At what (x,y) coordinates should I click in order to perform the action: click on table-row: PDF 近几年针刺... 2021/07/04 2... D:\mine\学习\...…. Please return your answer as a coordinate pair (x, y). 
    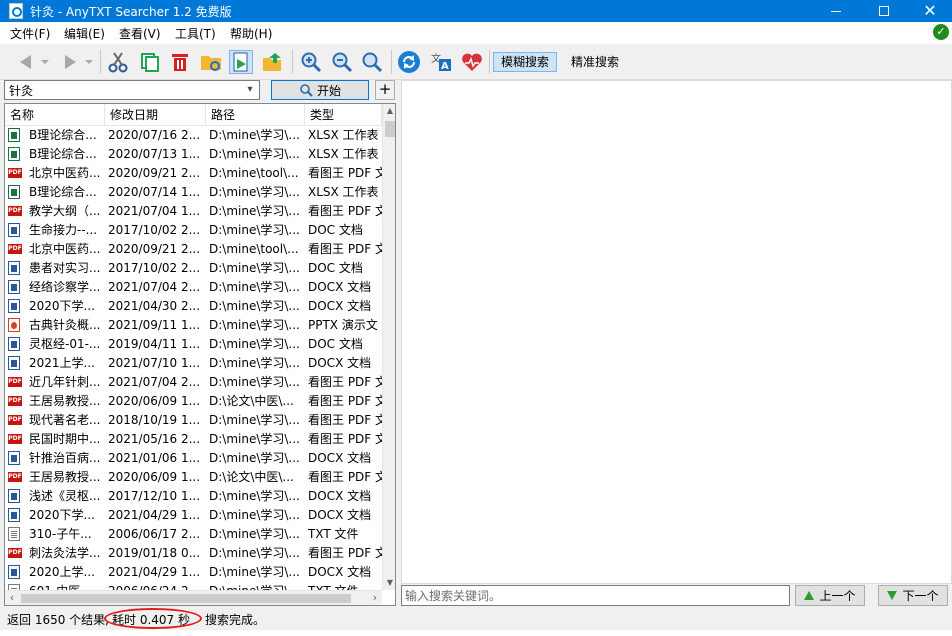
    Looking at the image, I should click on (193, 382).